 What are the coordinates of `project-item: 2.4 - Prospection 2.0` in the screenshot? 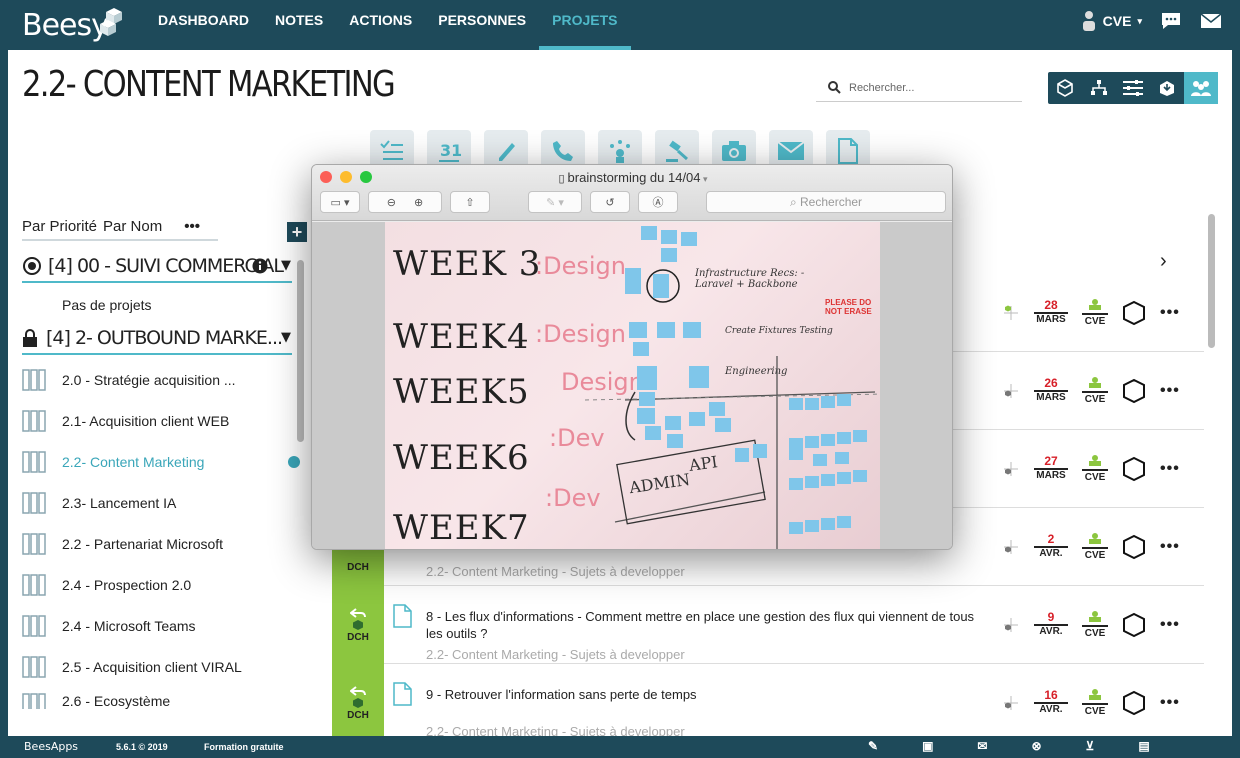 It's located at (157, 584).